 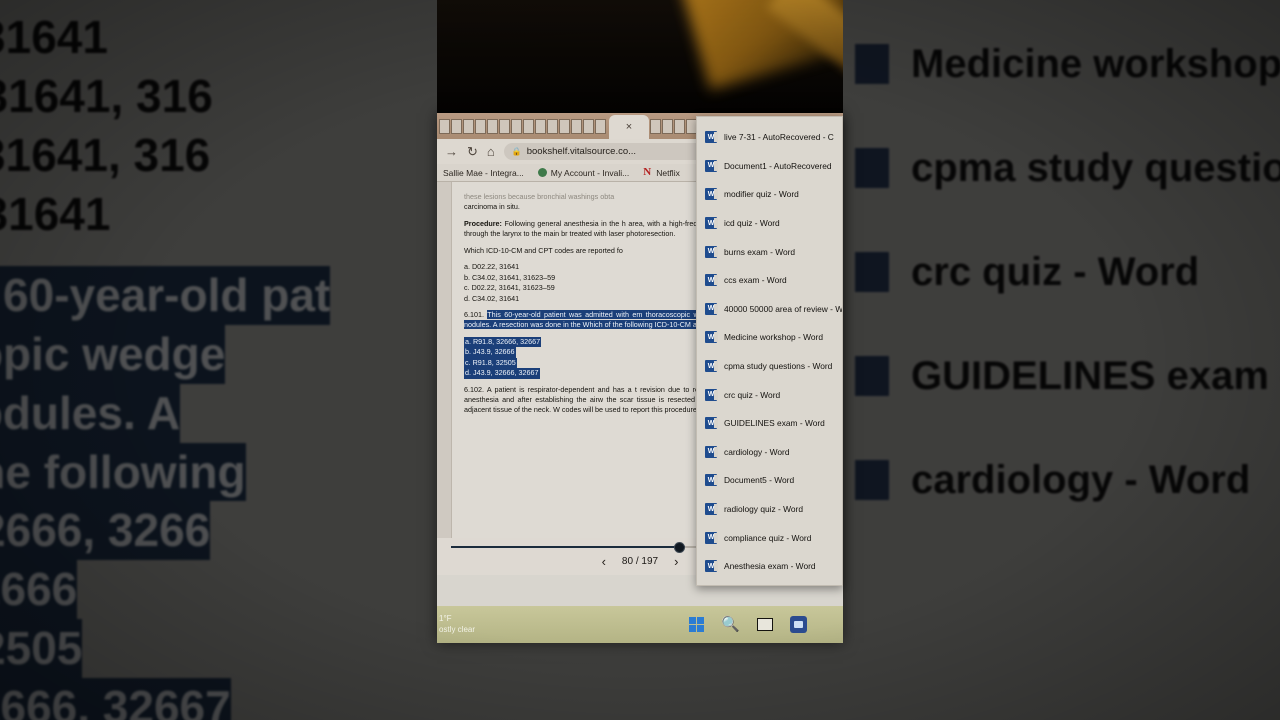 I want to click on jumplist-item: 40000 50000 area of review - W, so click(x=769, y=309).